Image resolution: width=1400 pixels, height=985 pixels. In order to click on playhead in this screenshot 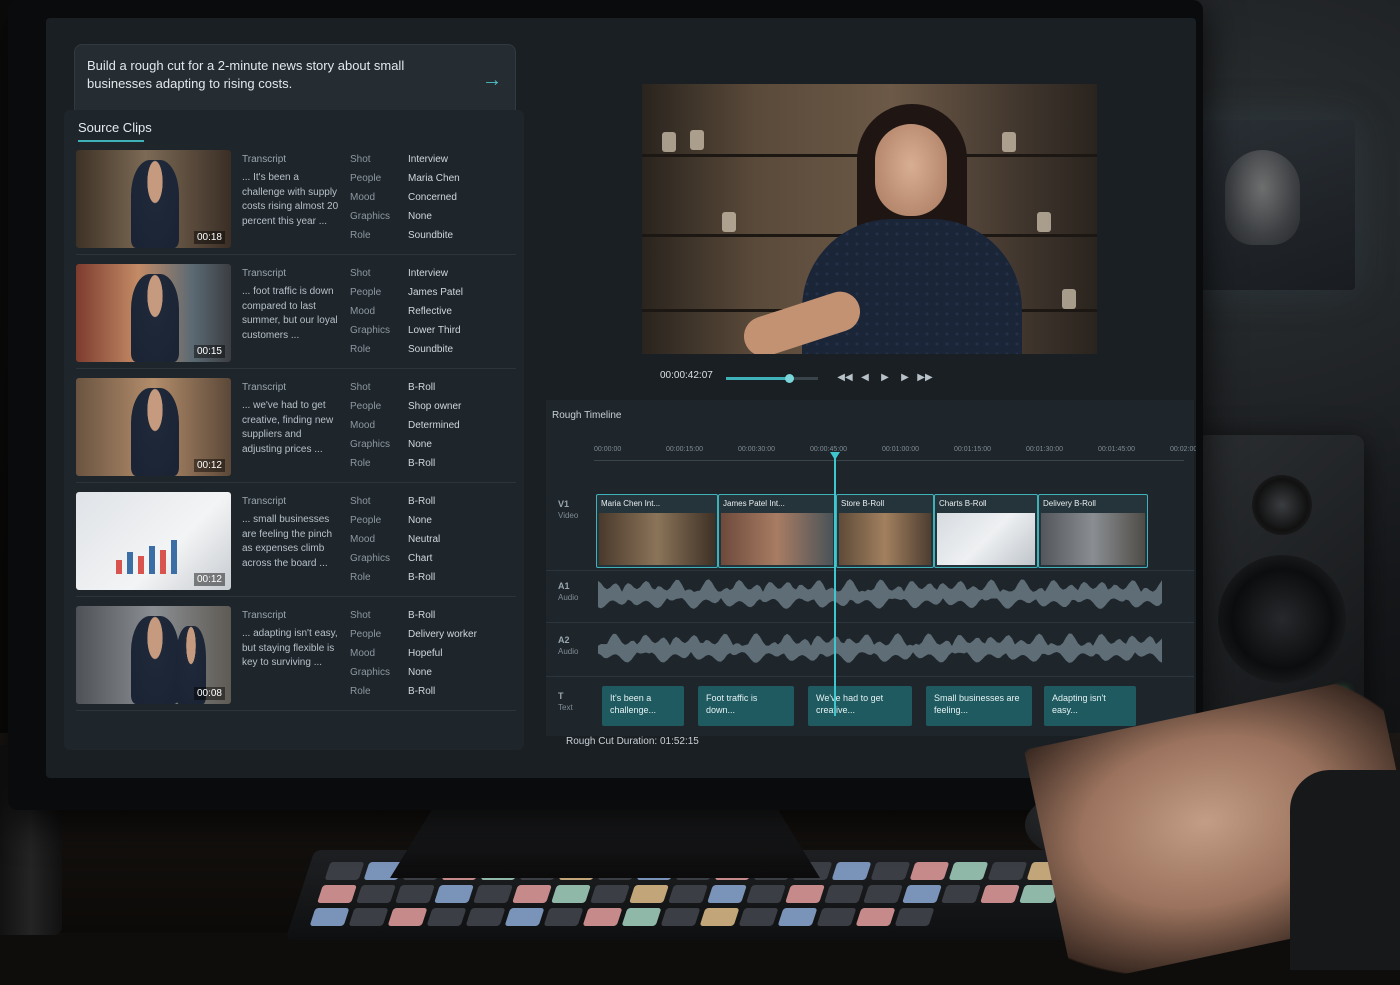, I will do `click(835, 586)`.